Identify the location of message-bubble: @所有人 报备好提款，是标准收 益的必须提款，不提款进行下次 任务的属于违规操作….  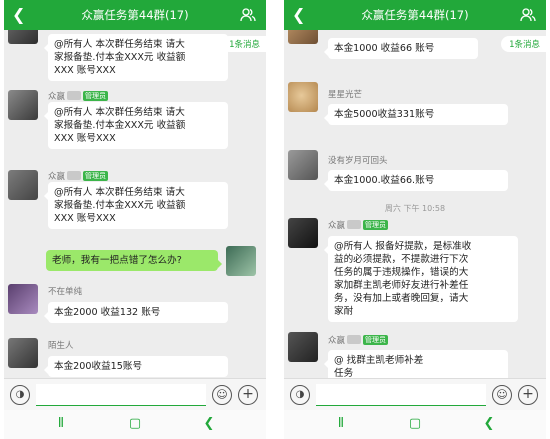
(421, 279).